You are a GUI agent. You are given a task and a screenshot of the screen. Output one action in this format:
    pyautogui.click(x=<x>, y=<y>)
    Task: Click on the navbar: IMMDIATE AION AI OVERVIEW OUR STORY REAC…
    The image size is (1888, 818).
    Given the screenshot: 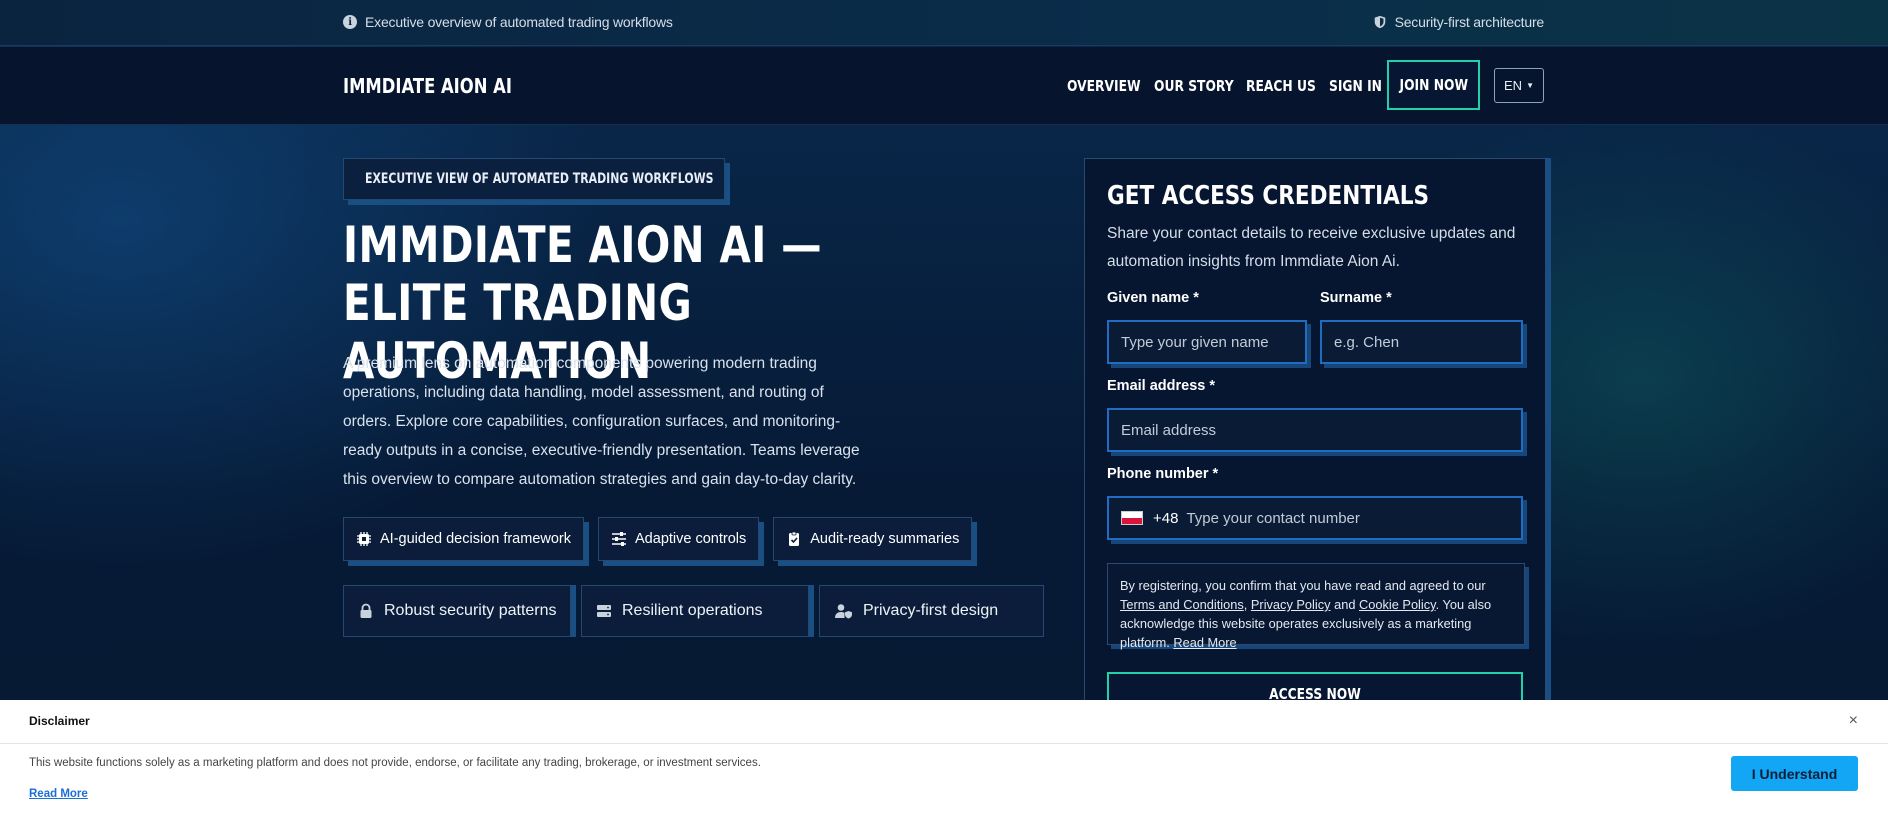 What is the action you would take?
    pyautogui.click(x=944, y=86)
    